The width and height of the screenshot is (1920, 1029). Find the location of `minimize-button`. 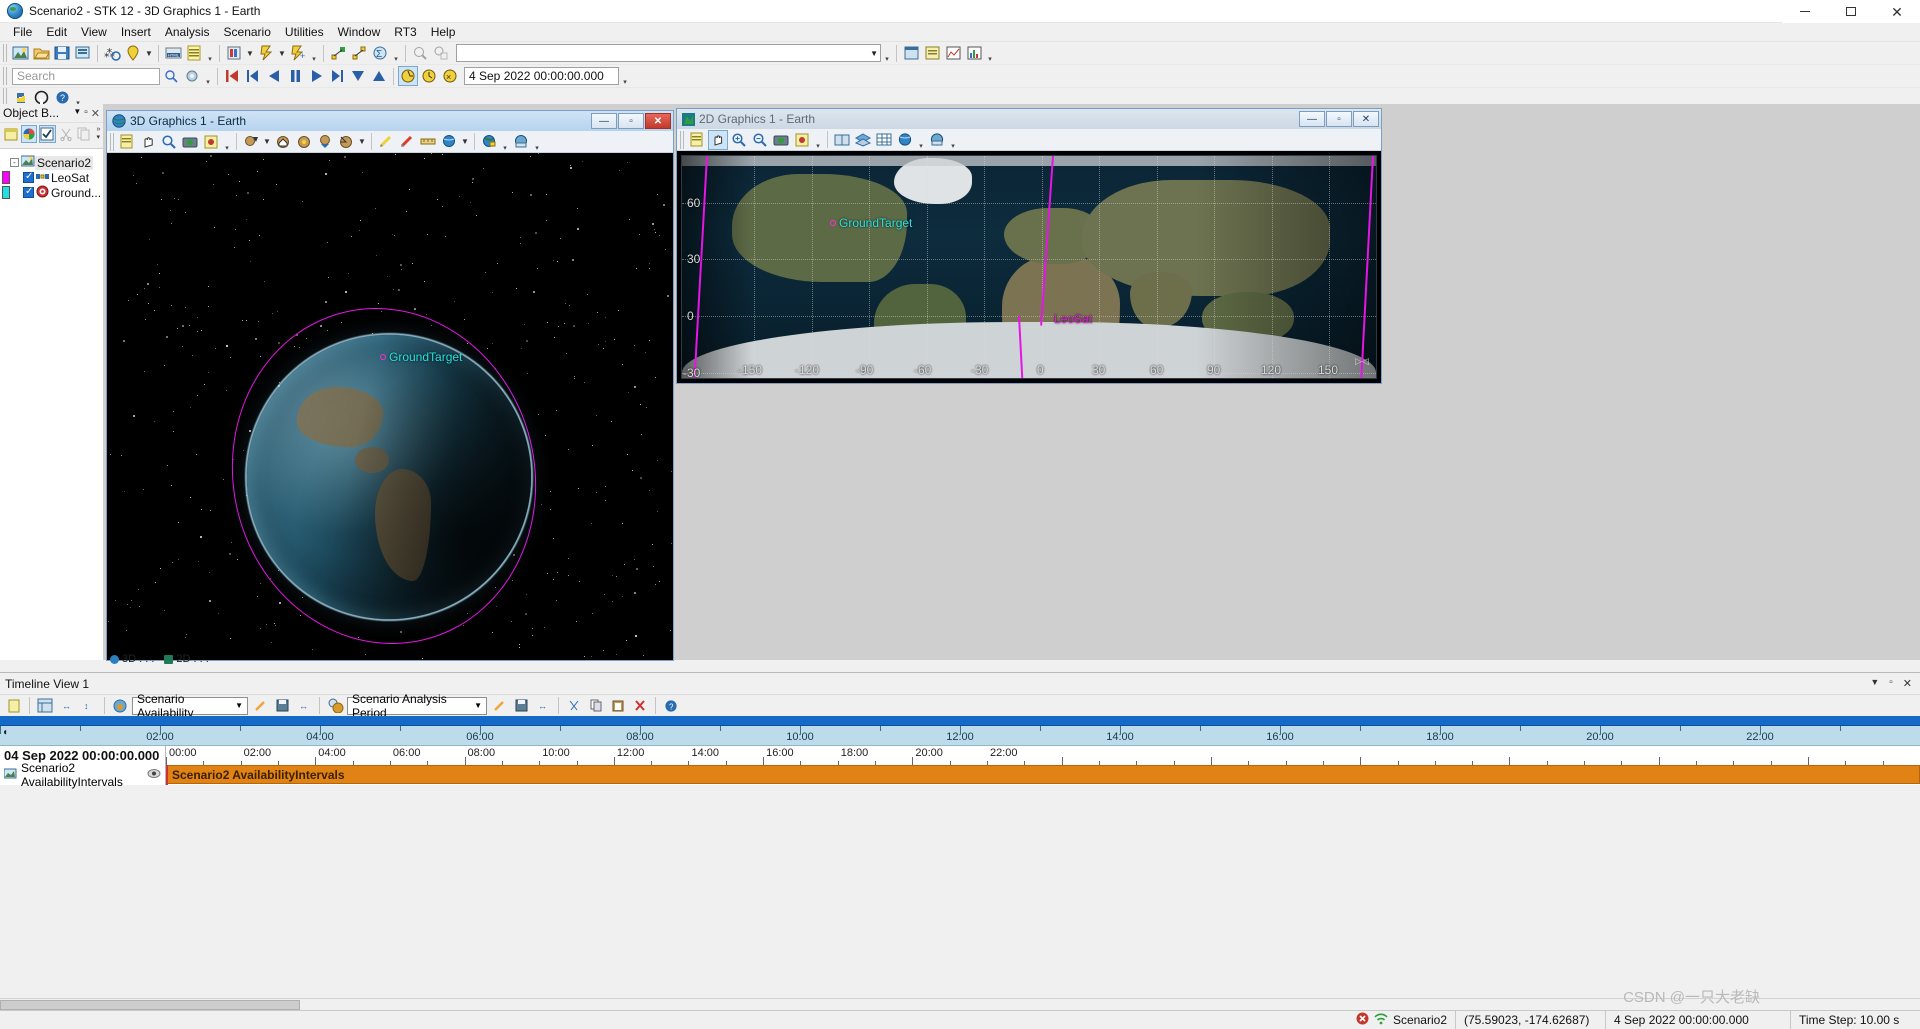

minimize-button is located at coordinates (1805, 11).